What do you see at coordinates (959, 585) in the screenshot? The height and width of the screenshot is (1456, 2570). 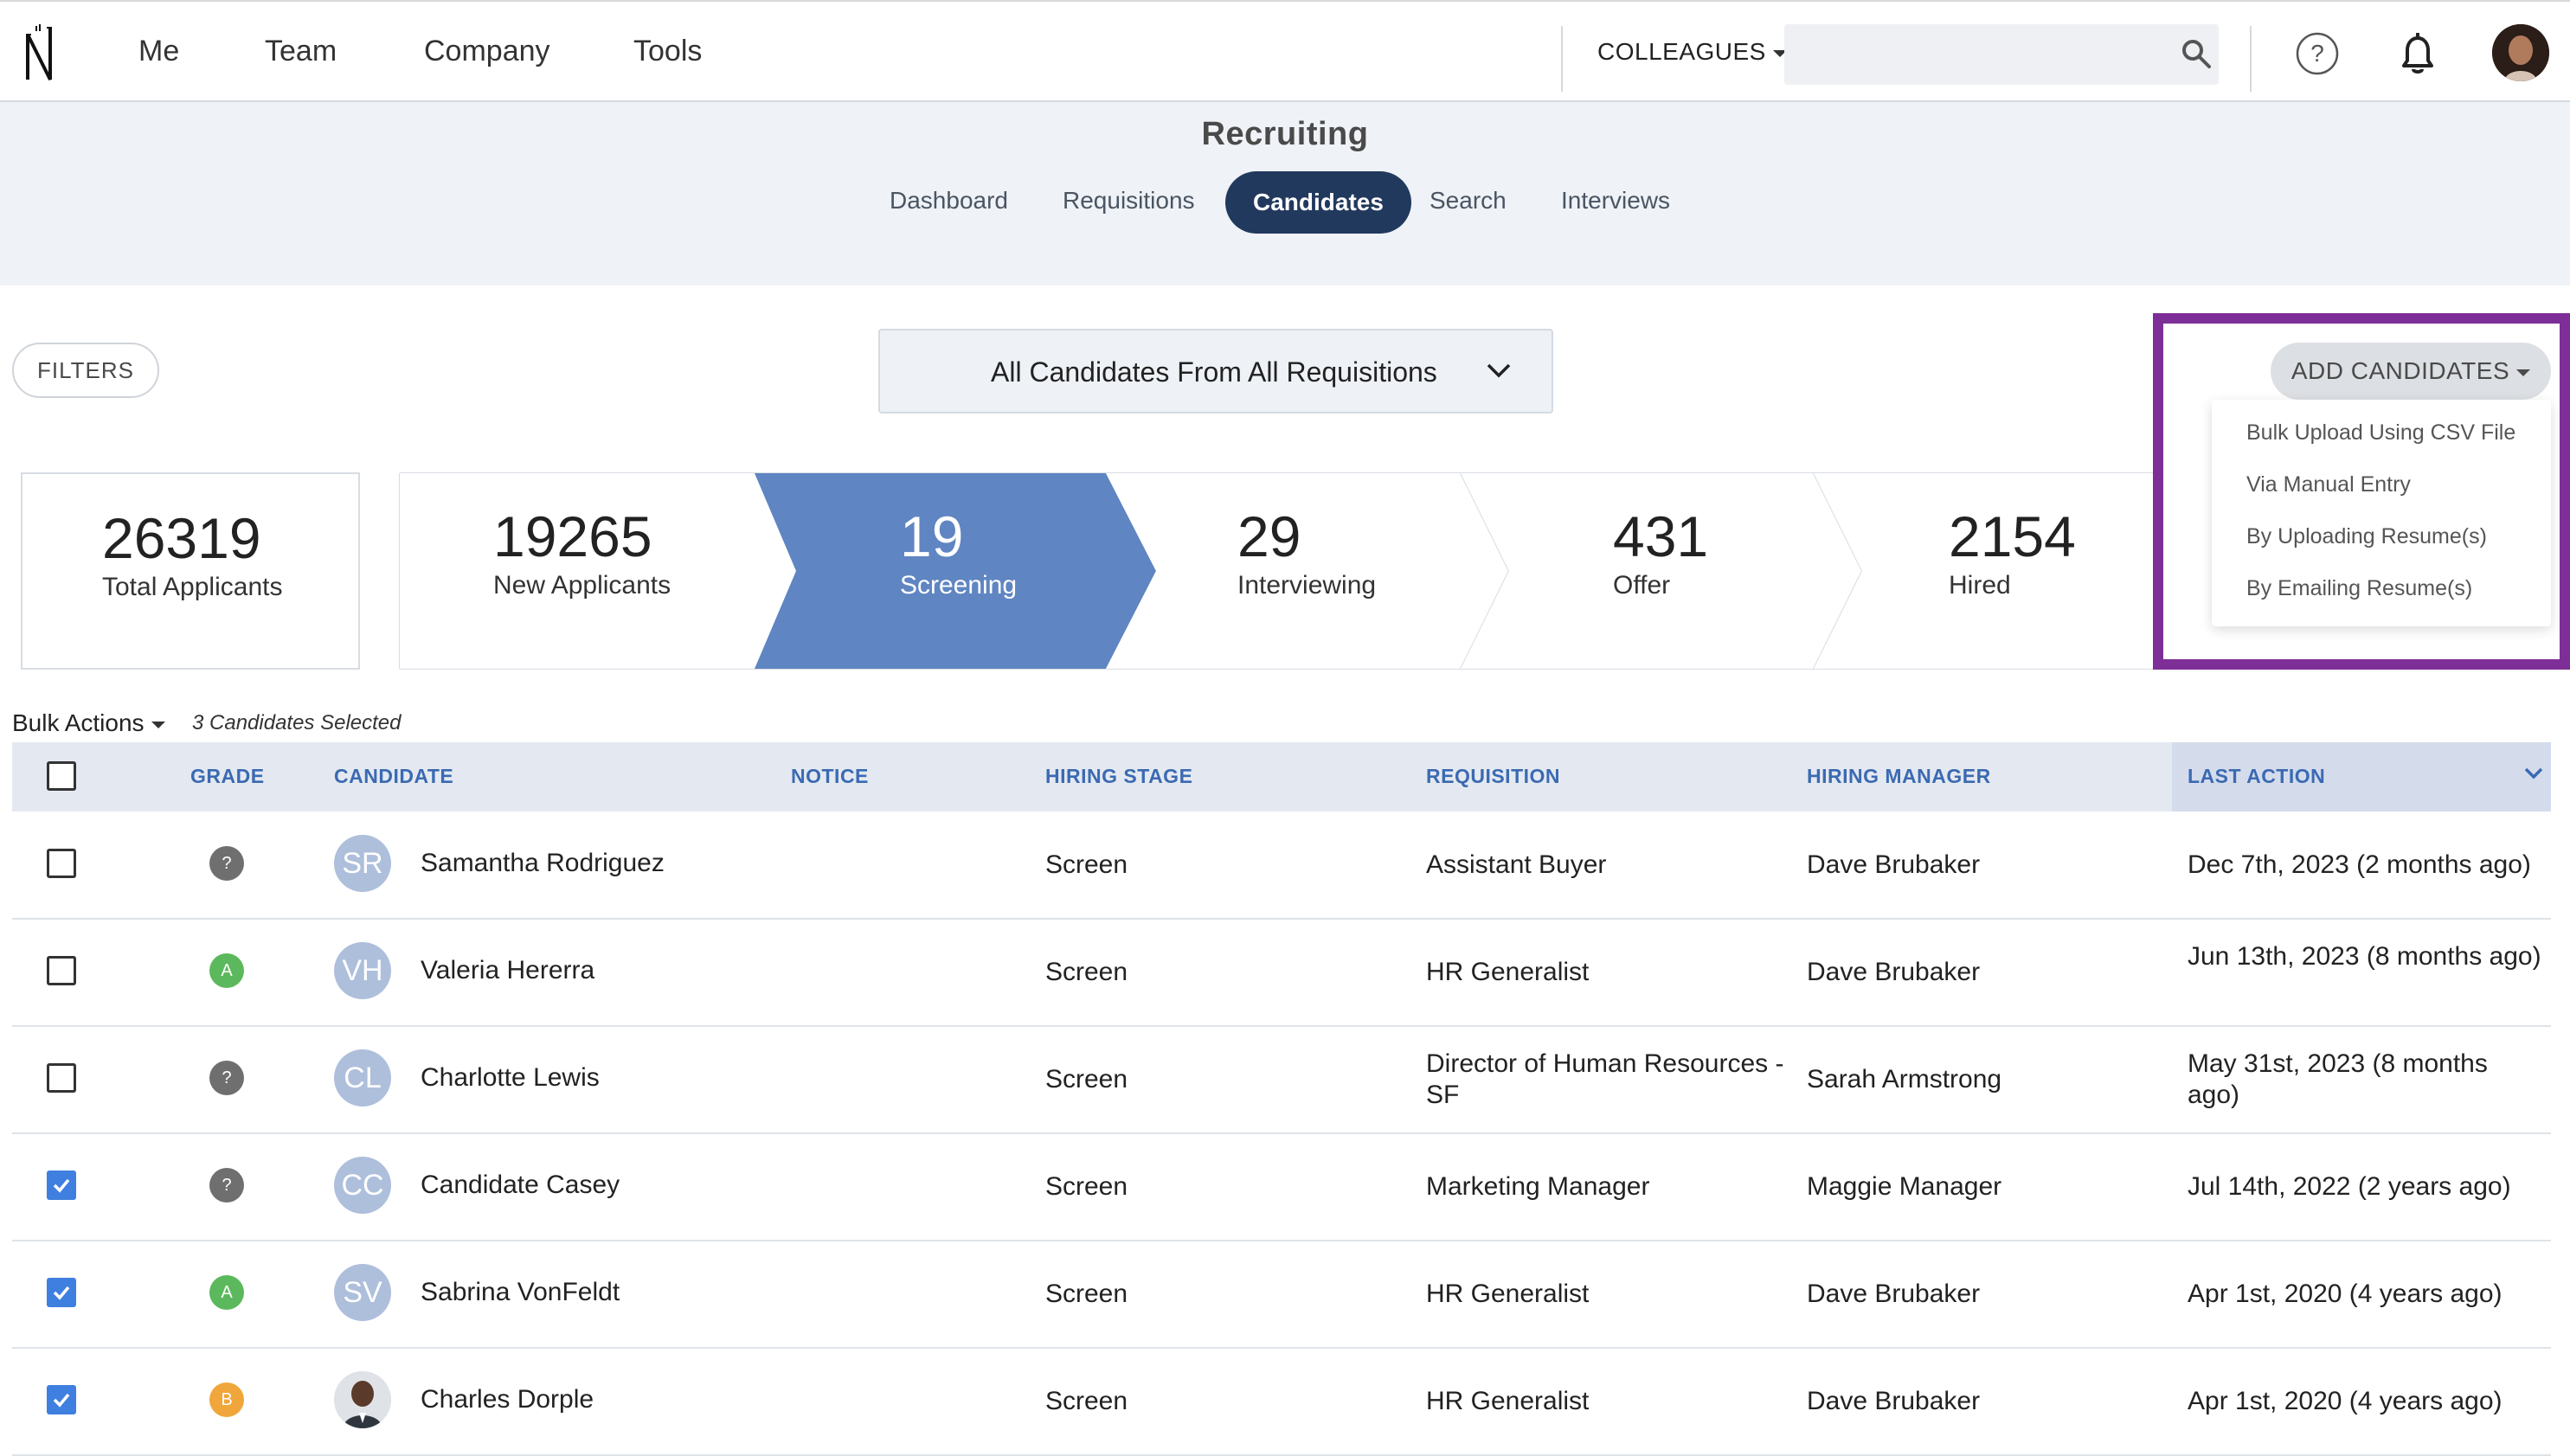 I see `stat-screening-label: Screening` at bounding box center [959, 585].